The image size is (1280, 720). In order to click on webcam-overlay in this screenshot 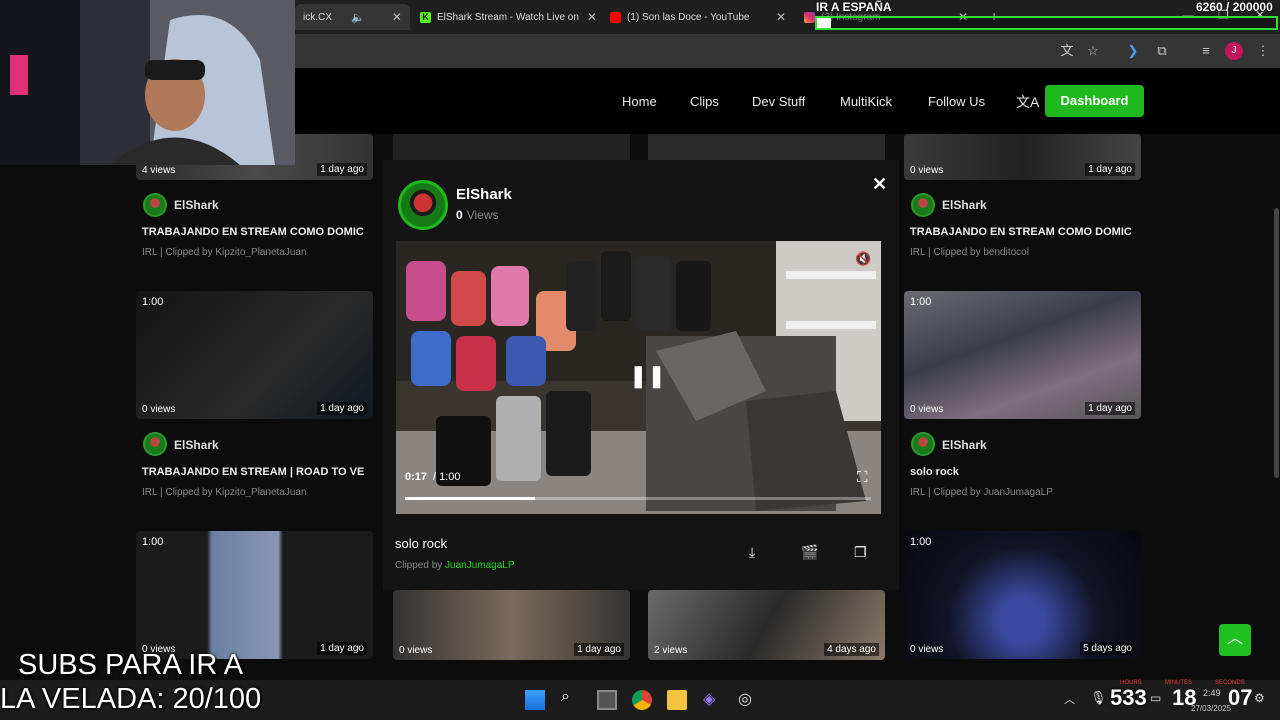, I will do `click(147, 82)`.